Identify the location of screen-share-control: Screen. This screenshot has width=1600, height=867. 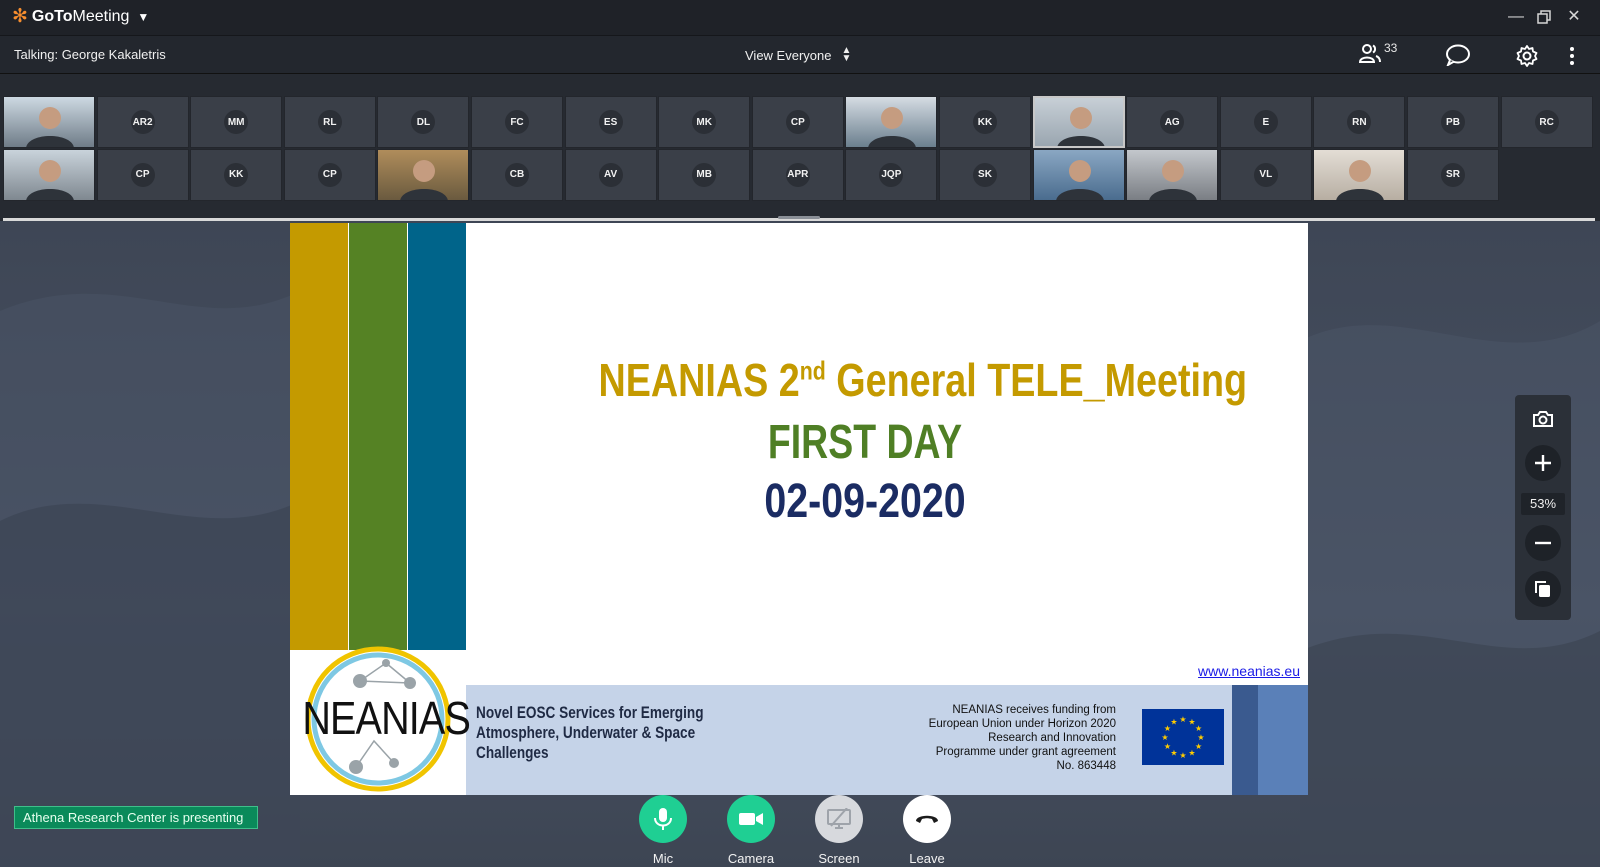
(839, 830).